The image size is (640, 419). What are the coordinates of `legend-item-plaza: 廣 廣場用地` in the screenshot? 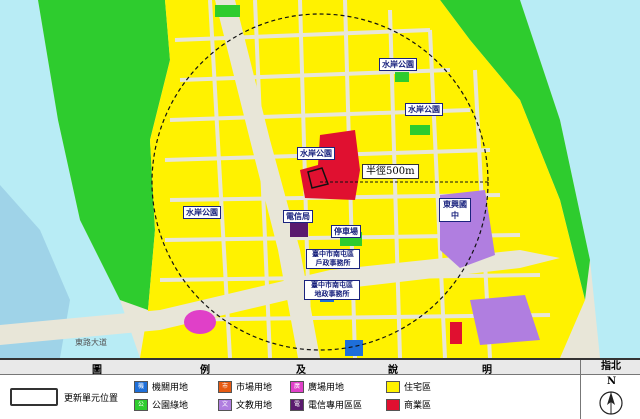 It's located at (317, 386).